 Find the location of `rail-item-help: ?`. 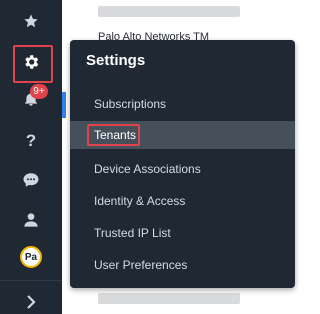

rail-item-help: ? is located at coordinates (31, 141).